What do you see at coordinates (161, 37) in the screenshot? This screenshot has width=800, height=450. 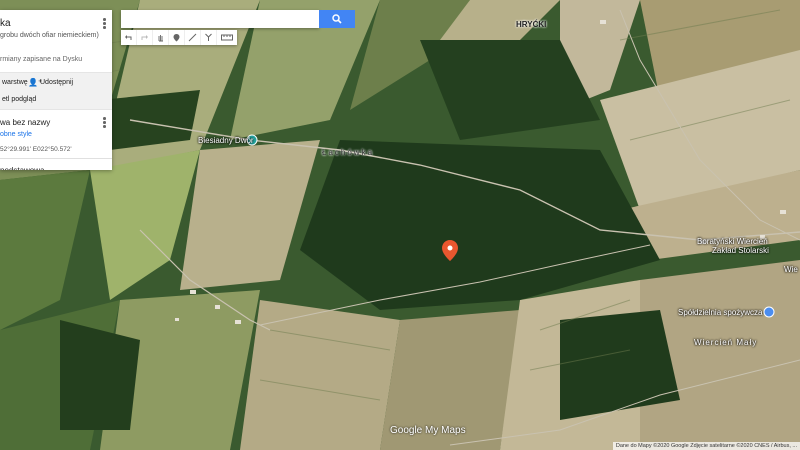 I see `hand-icon` at bounding box center [161, 37].